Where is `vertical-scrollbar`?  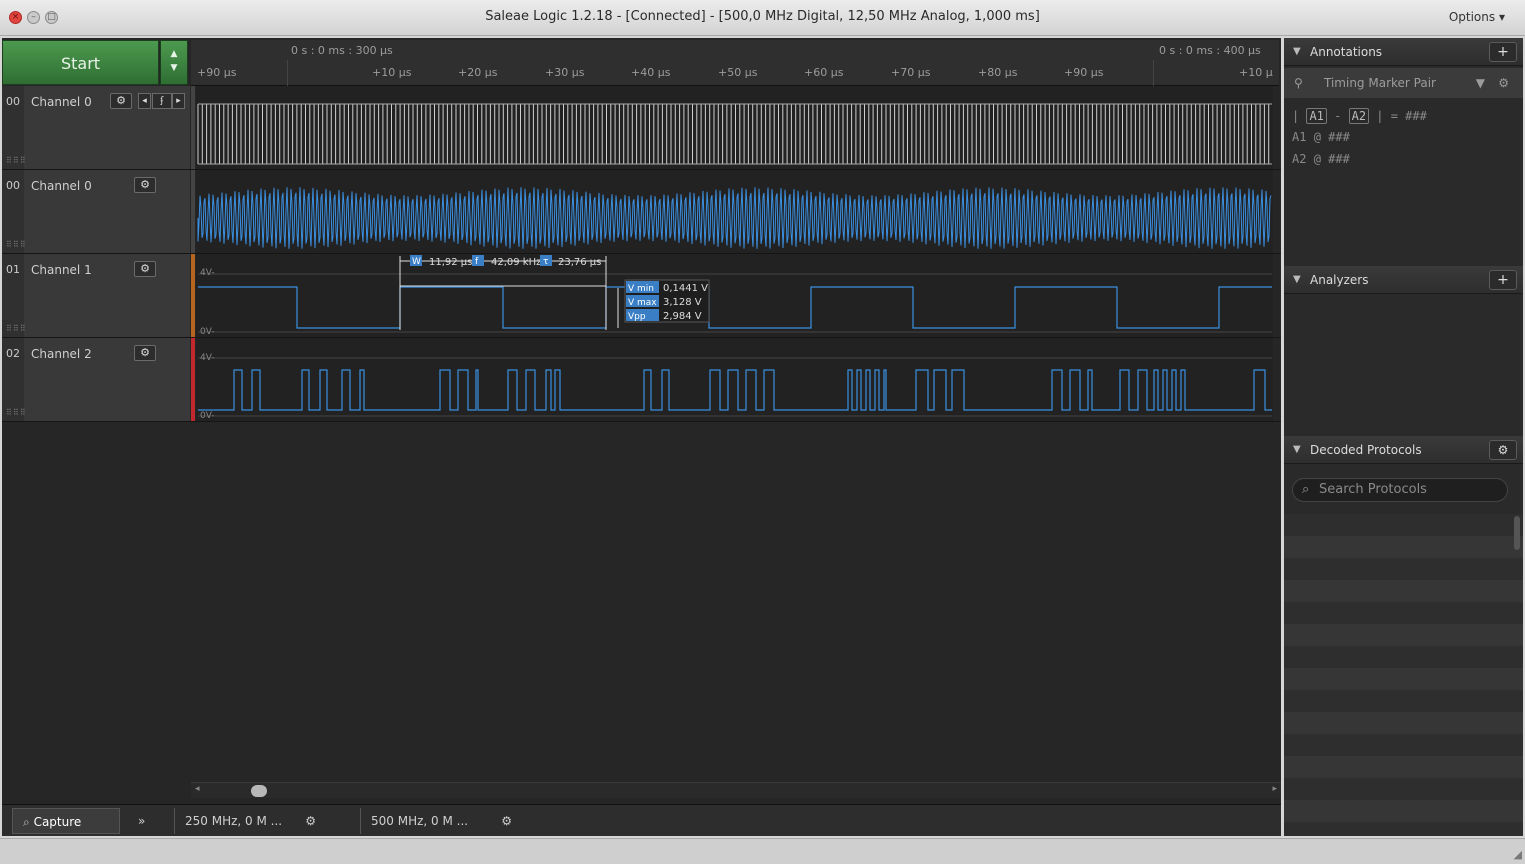
vertical-scrollbar is located at coordinates (1517, 533).